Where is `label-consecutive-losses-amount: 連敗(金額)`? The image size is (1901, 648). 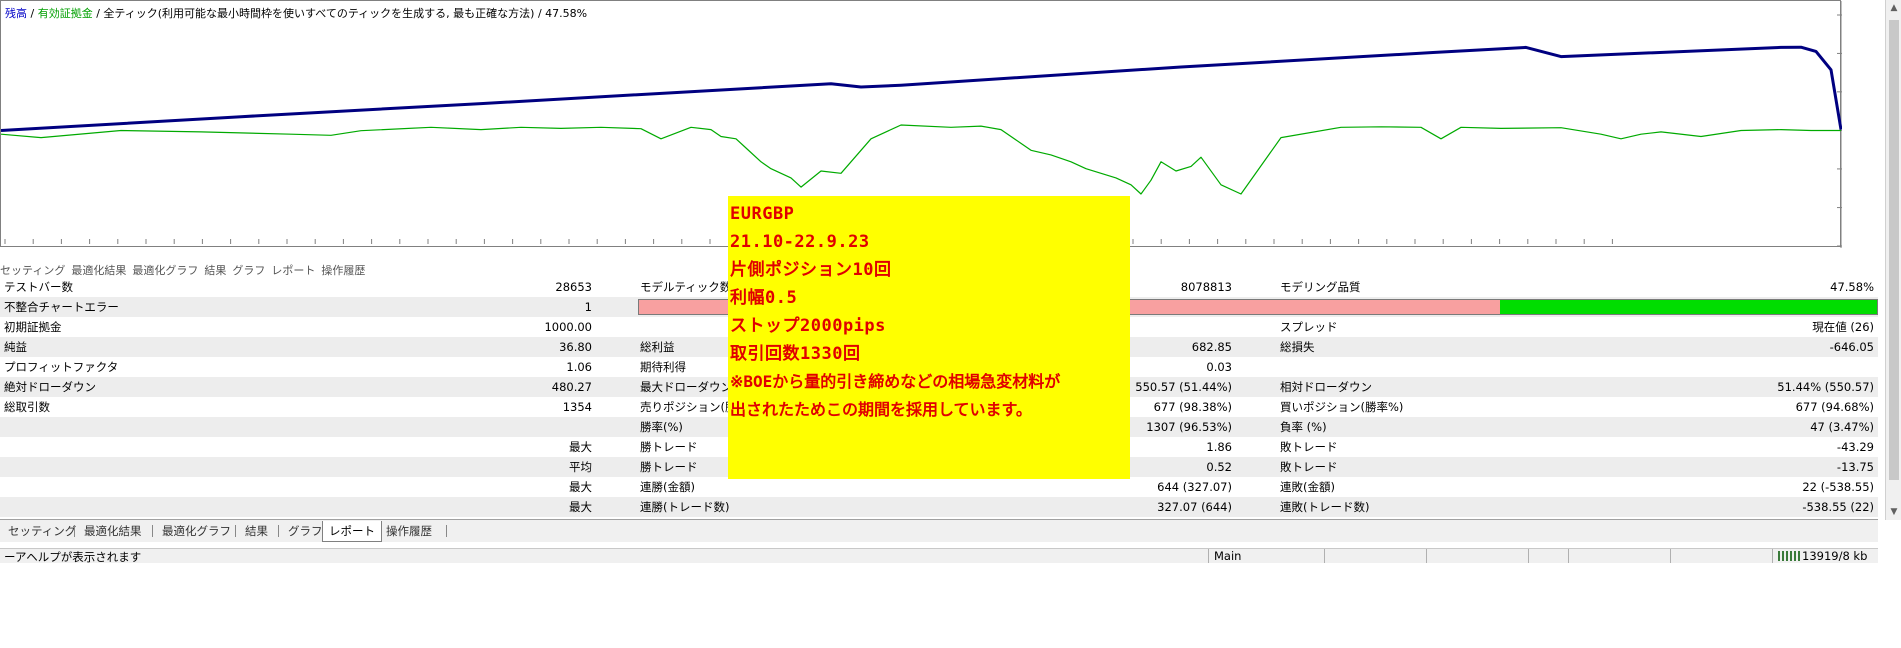
label-consecutive-losses-amount: 連敗(金額) is located at coordinates (1307, 487).